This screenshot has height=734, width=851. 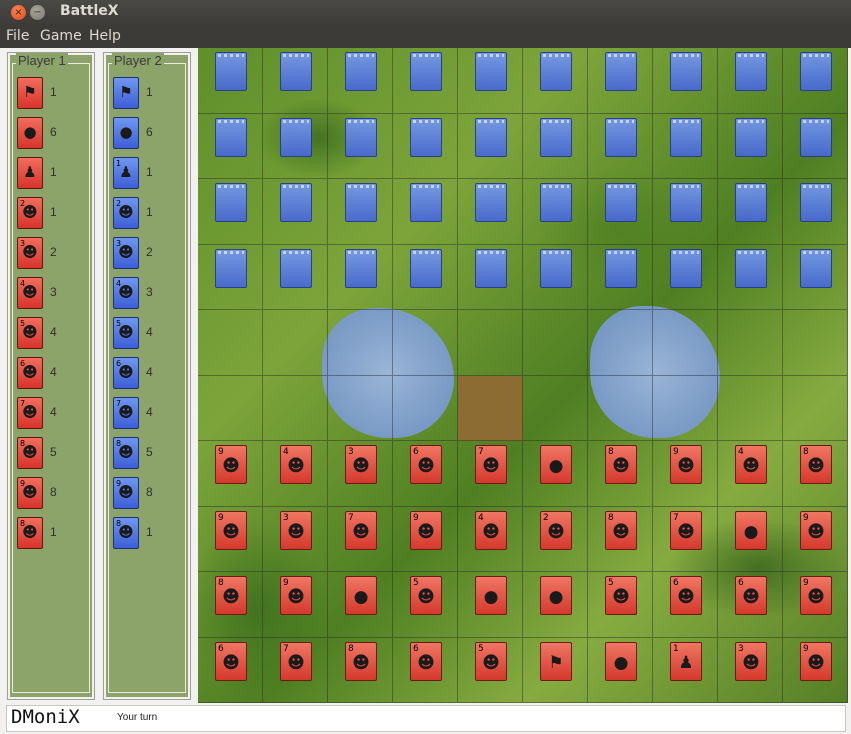 I want to click on minimize-window-button: −, so click(x=37, y=12).